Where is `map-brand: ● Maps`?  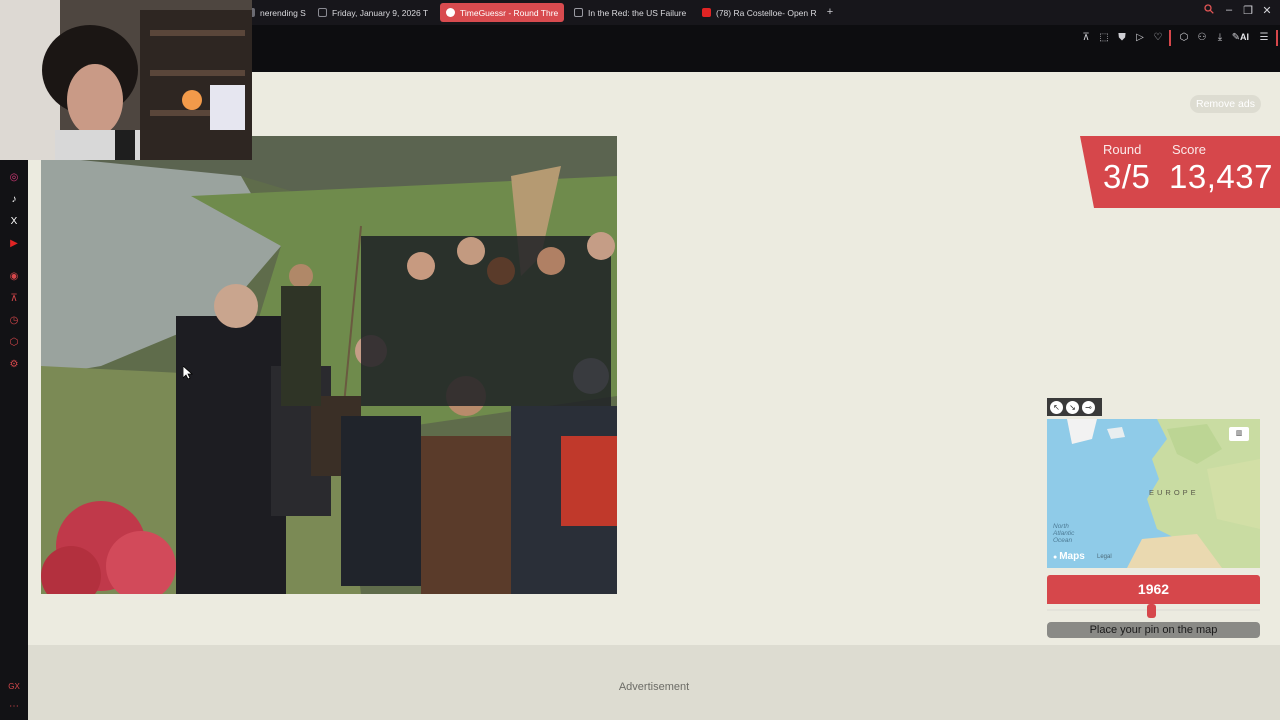
map-brand: ● Maps is located at coordinates (1069, 556).